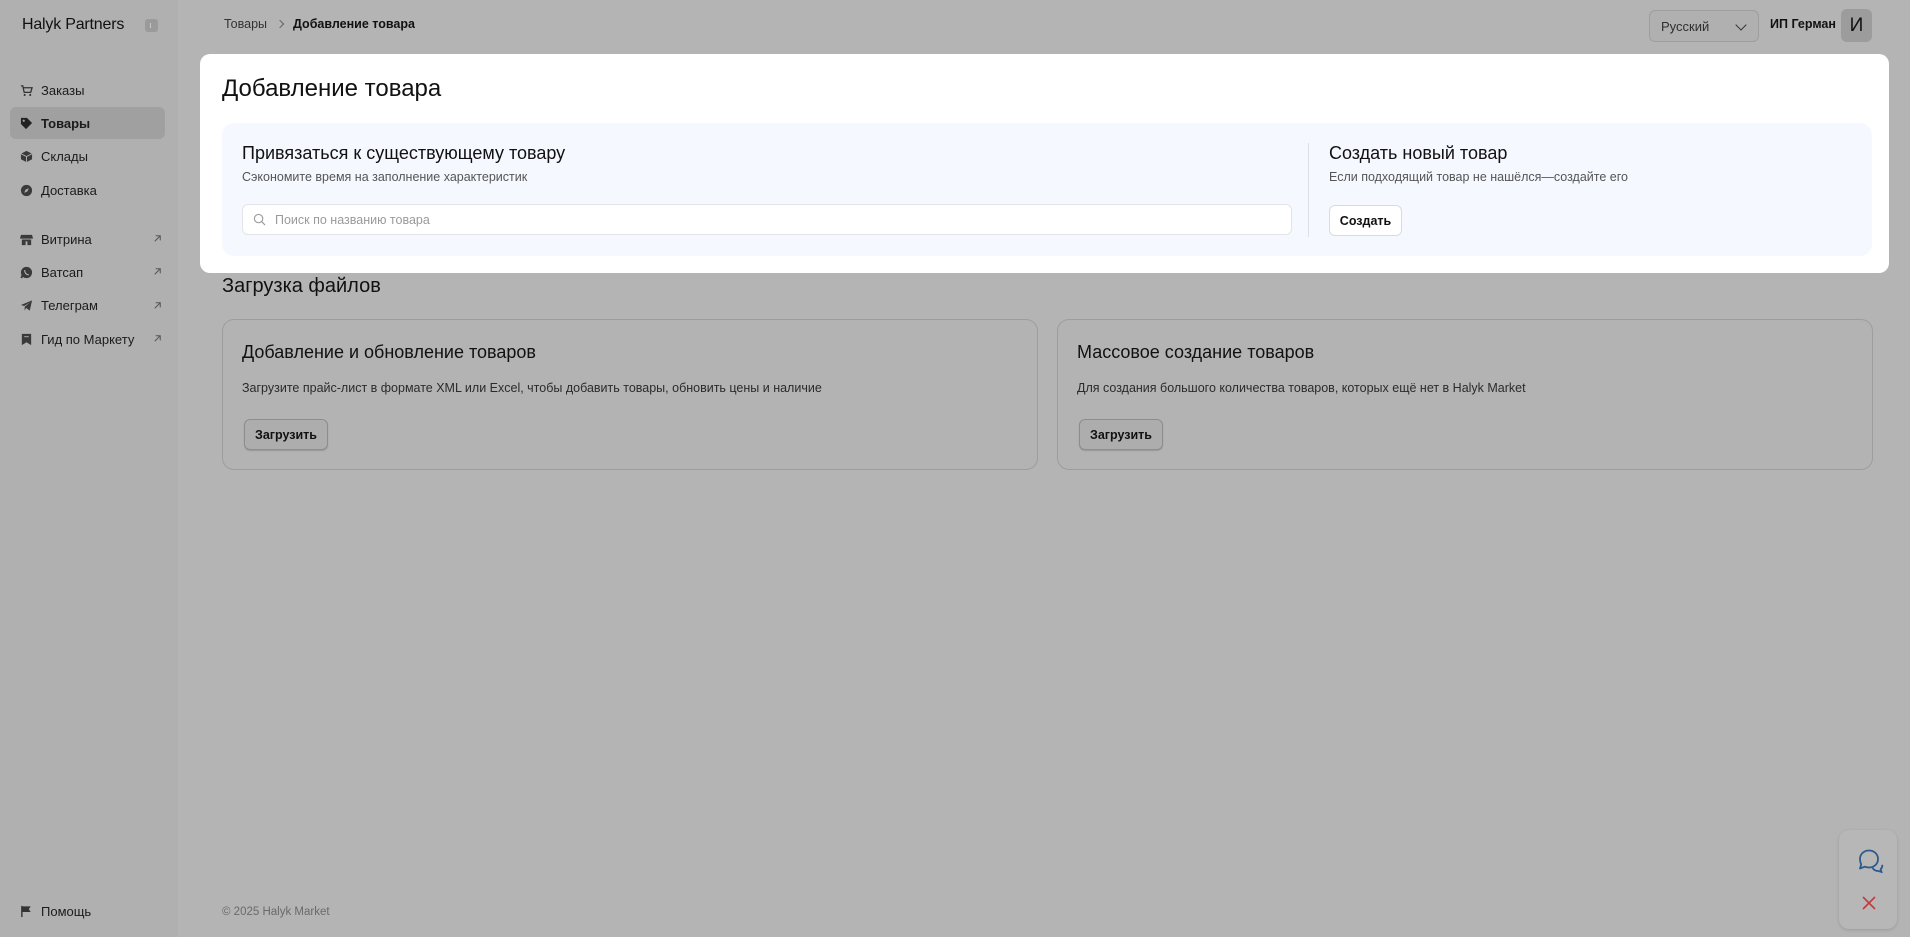  Describe the element at coordinates (26, 123) in the screenshot. I see `tag-icon` at that location.